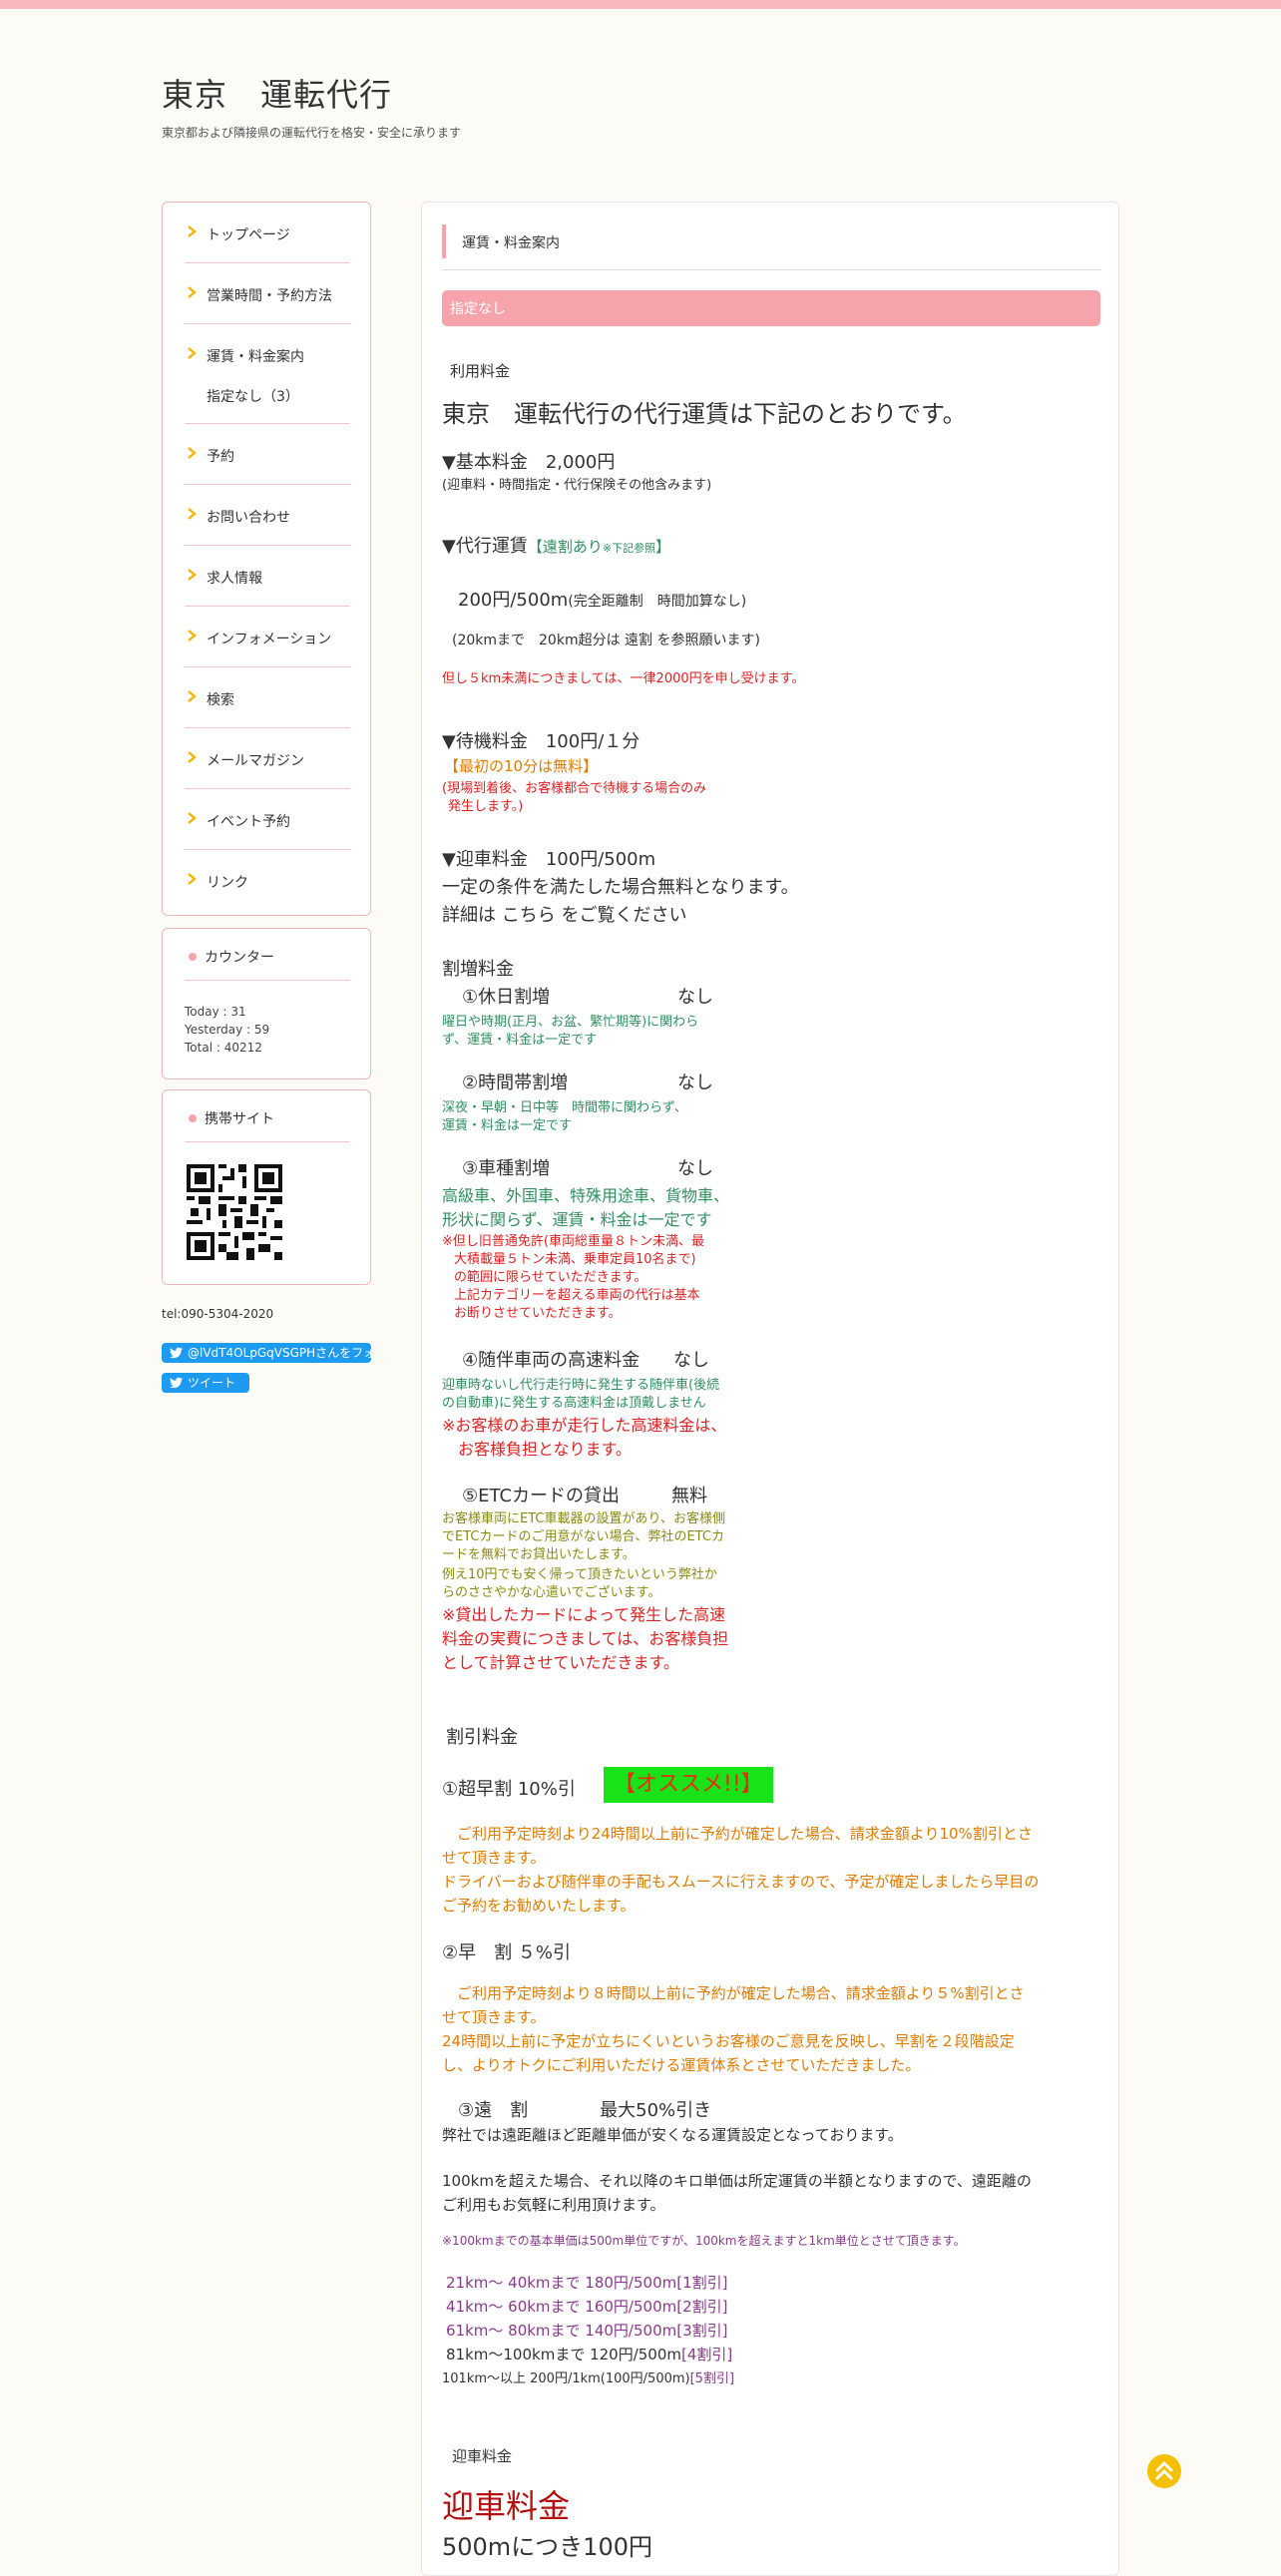 The image size is (1281, 2576). Describe the element at coordinates (227, 883) in the screenshot. I see `nav-item-label: リンク` at that location.